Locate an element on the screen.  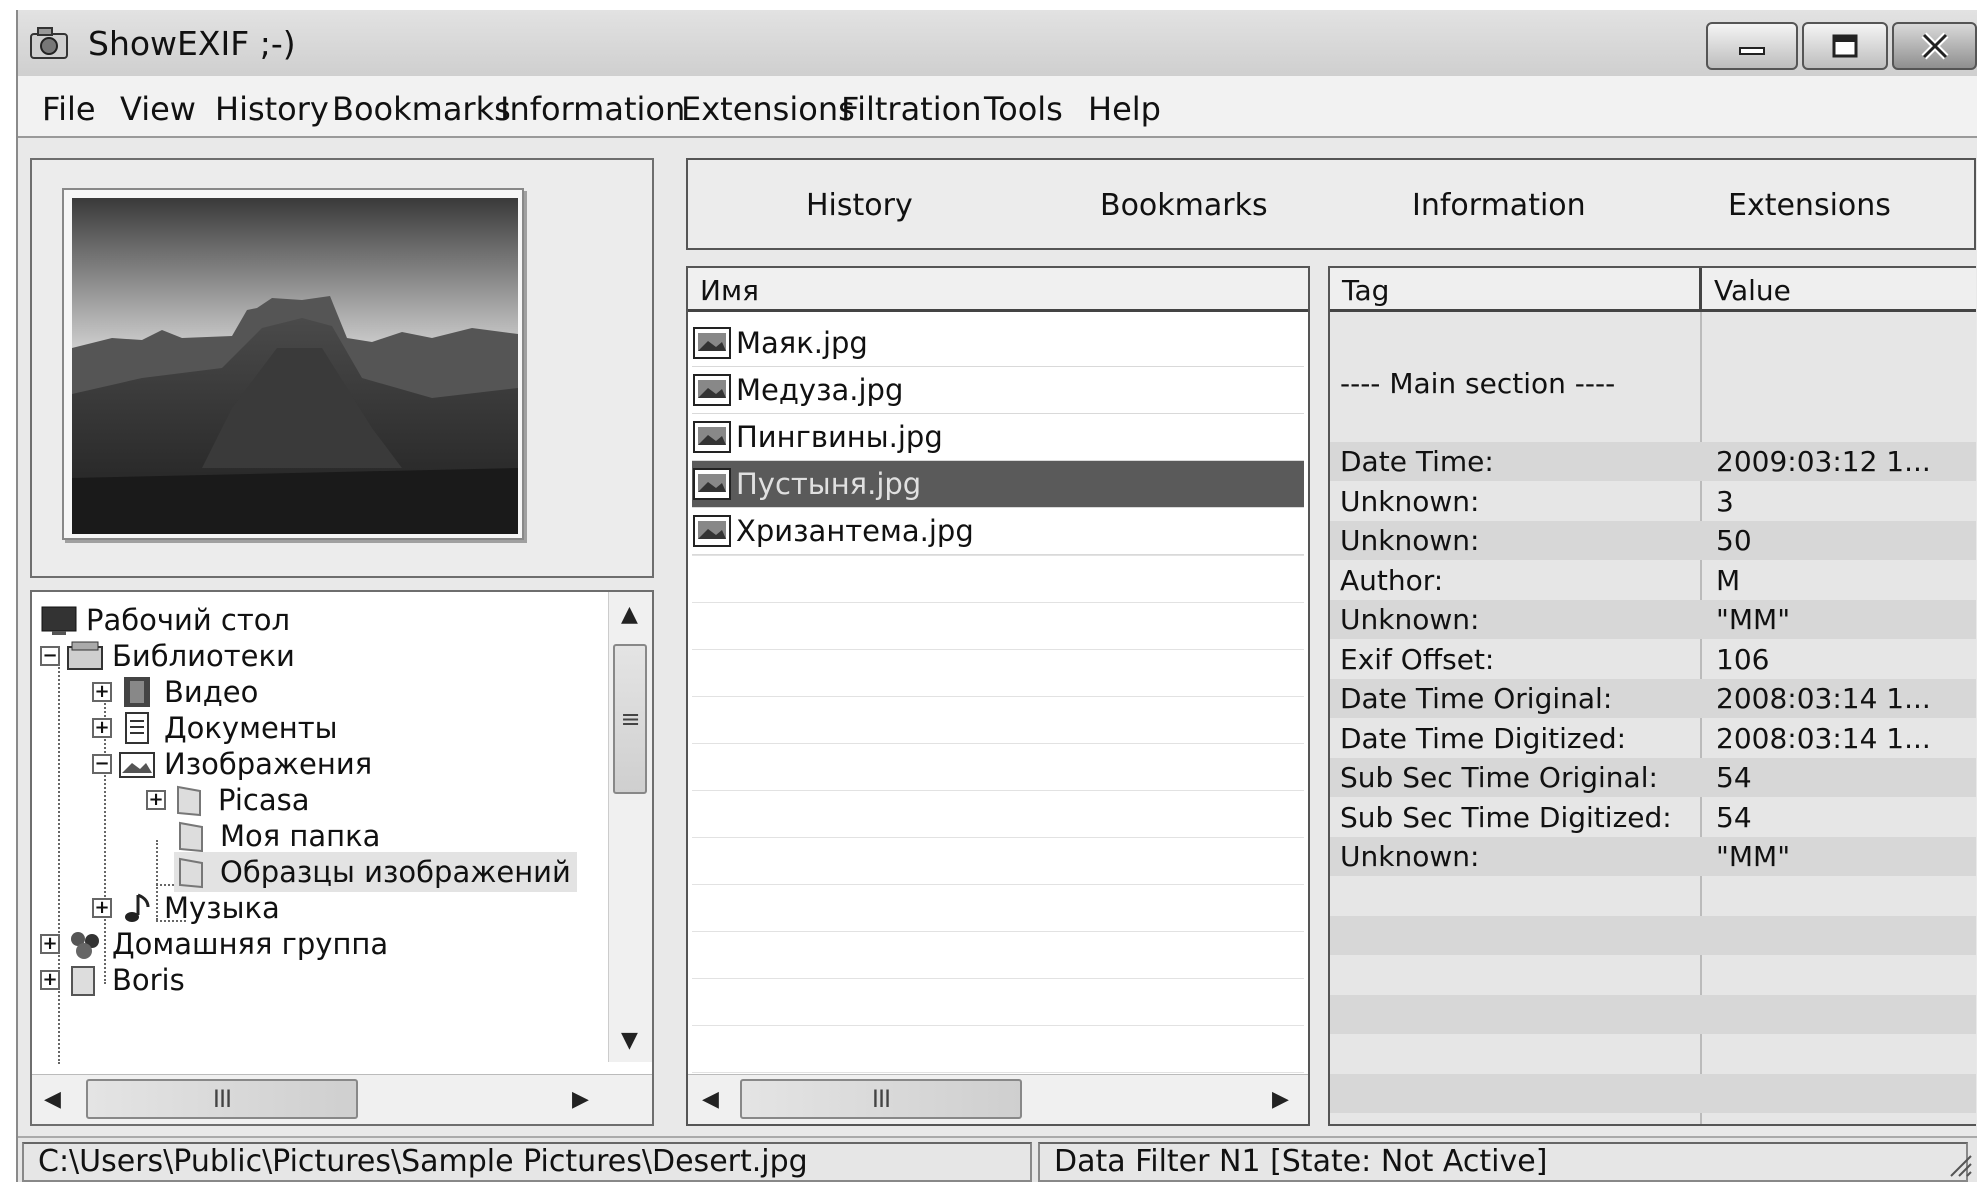
tab-history: History is located at coordinates (859, 205).